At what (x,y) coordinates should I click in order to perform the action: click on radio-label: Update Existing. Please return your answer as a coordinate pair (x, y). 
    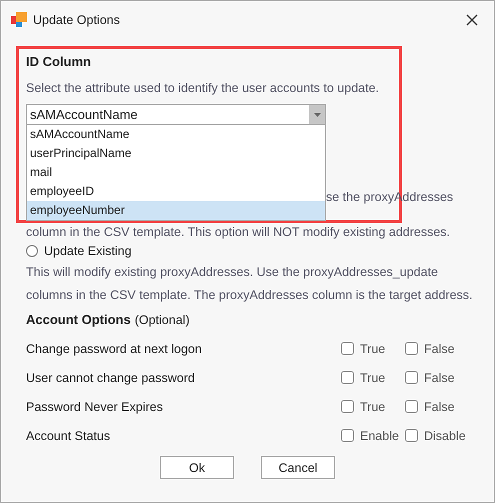
    Looking at the image, I should click on (88, 251).